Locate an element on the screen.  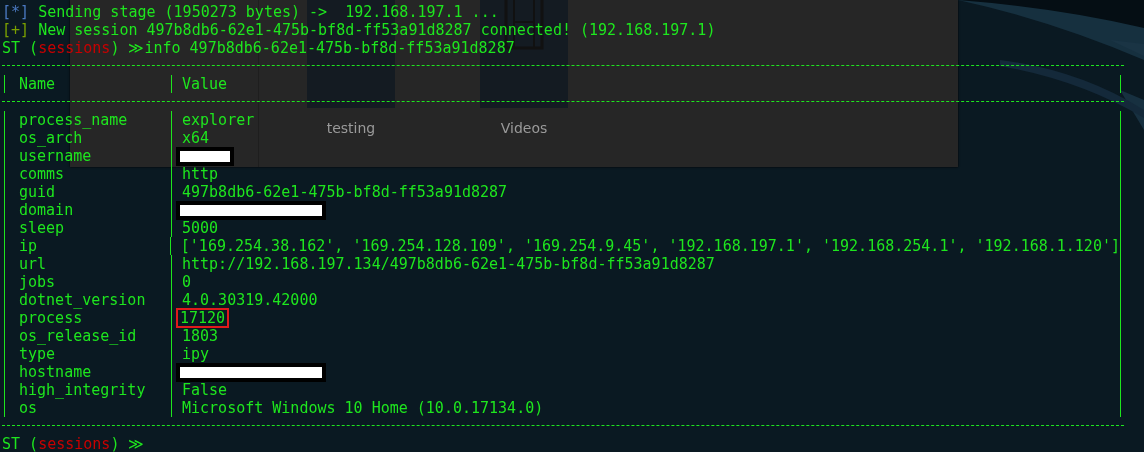
table-cell: url is located at coordinates (33, 264).